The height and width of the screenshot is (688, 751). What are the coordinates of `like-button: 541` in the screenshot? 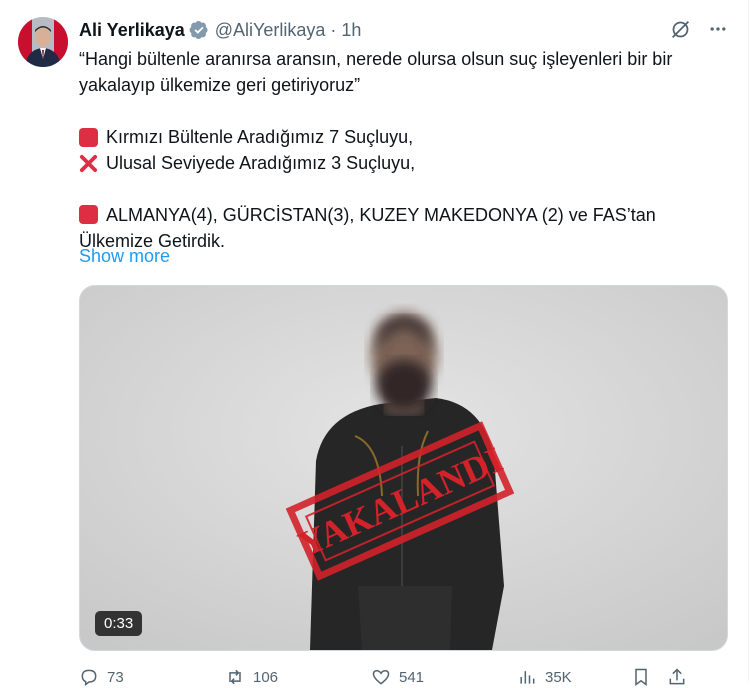 It's located at (444, 677).